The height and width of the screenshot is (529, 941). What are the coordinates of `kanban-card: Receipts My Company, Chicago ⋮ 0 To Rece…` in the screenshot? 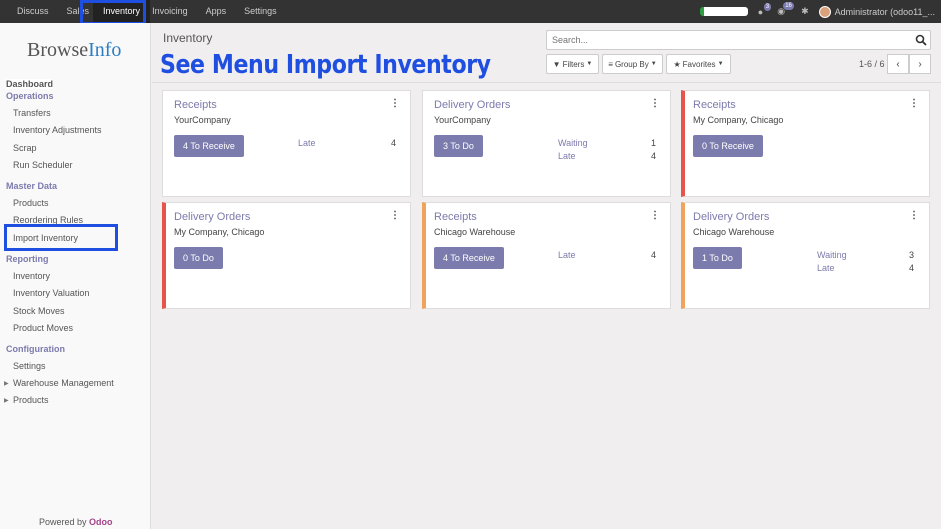 It's located at (805, 143).